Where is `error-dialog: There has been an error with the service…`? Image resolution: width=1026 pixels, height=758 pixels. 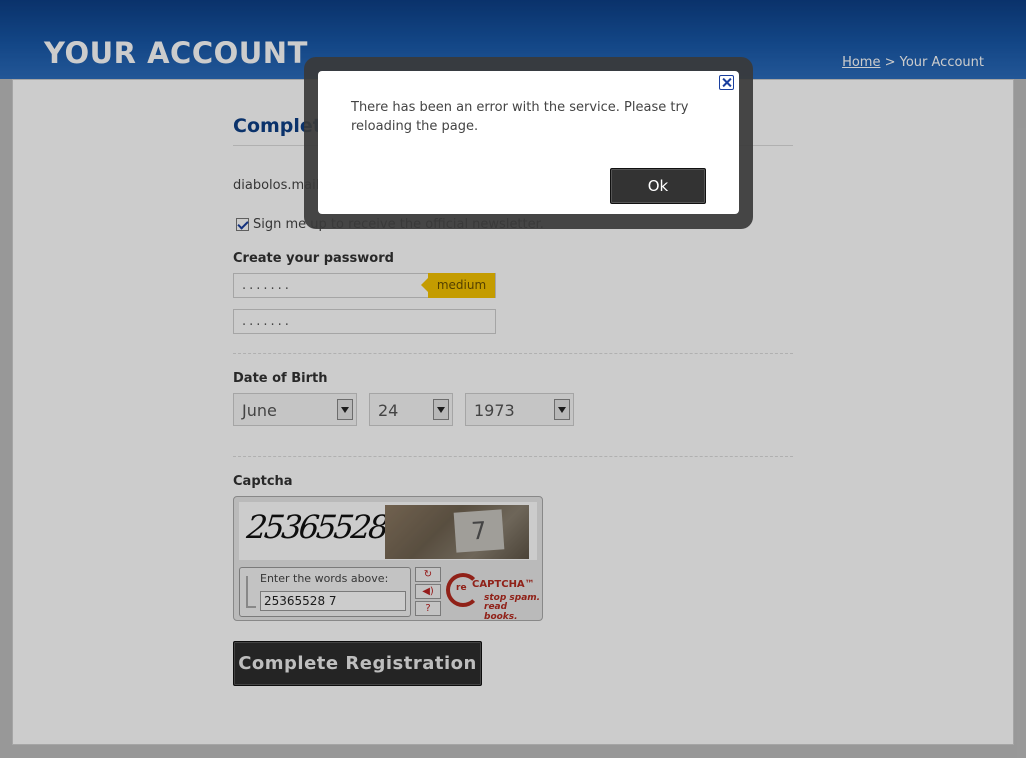
error-dialog: There has been an error with the service… is located at coordinates (528, 142).